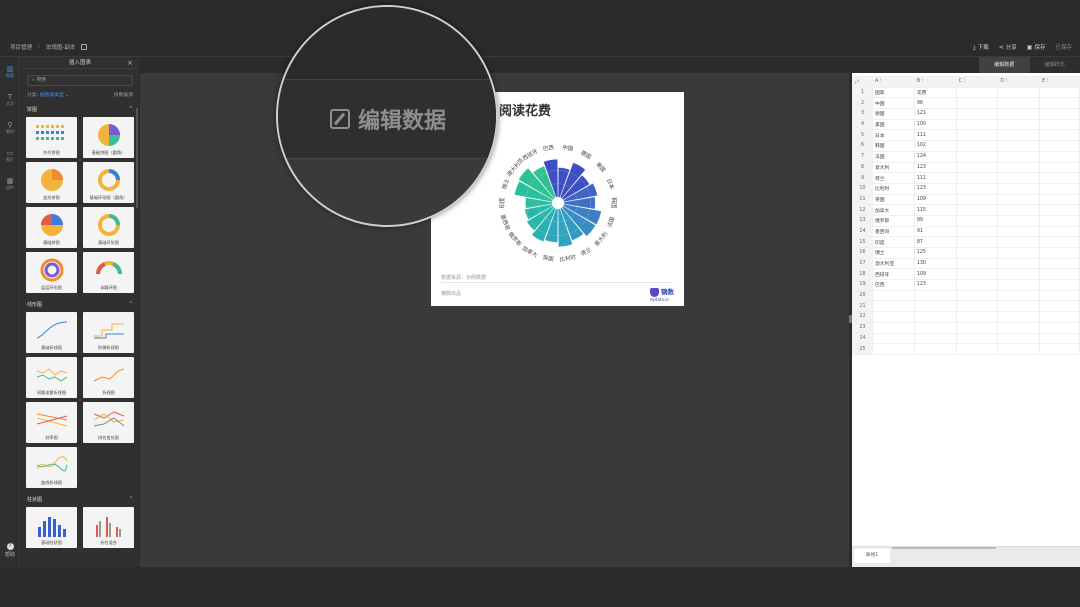 The width and height of the screenshot is (1080, 607). What do you see at coordinates (935, 135) in the screenshot?
I see `table-cell: 111` at bounding box center [935, 135].